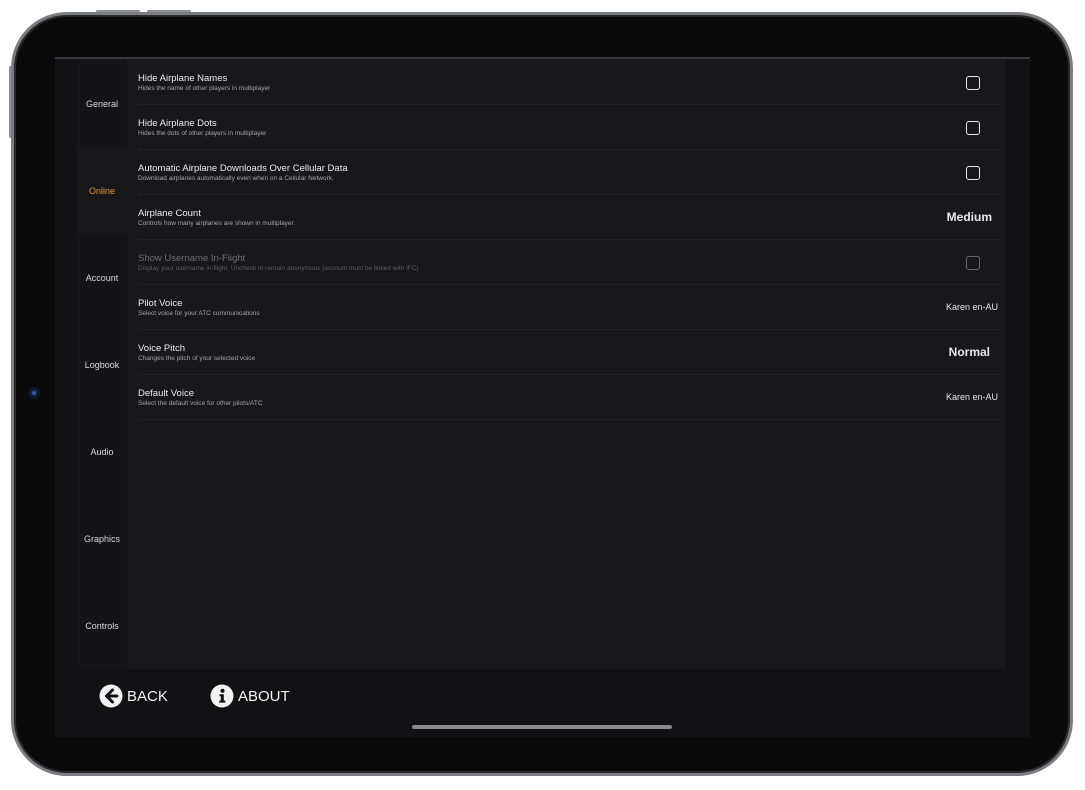 The image size is (1085, 790). I want to click on setting-title: Voice Pitch, so click(161, 348).